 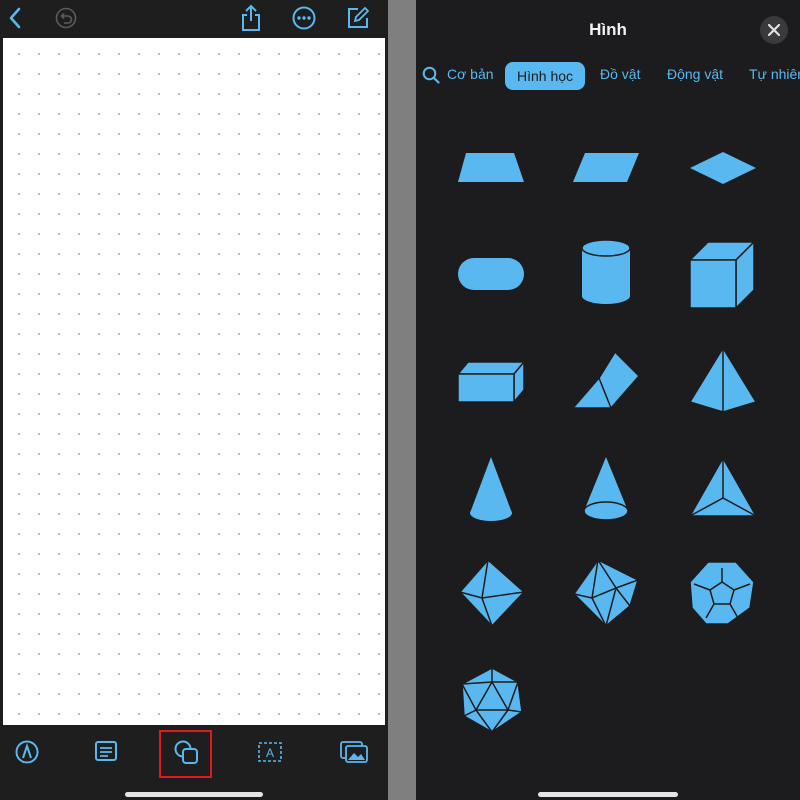 I want to click on bottom-toolbar: A, so click(x=194, y=762).